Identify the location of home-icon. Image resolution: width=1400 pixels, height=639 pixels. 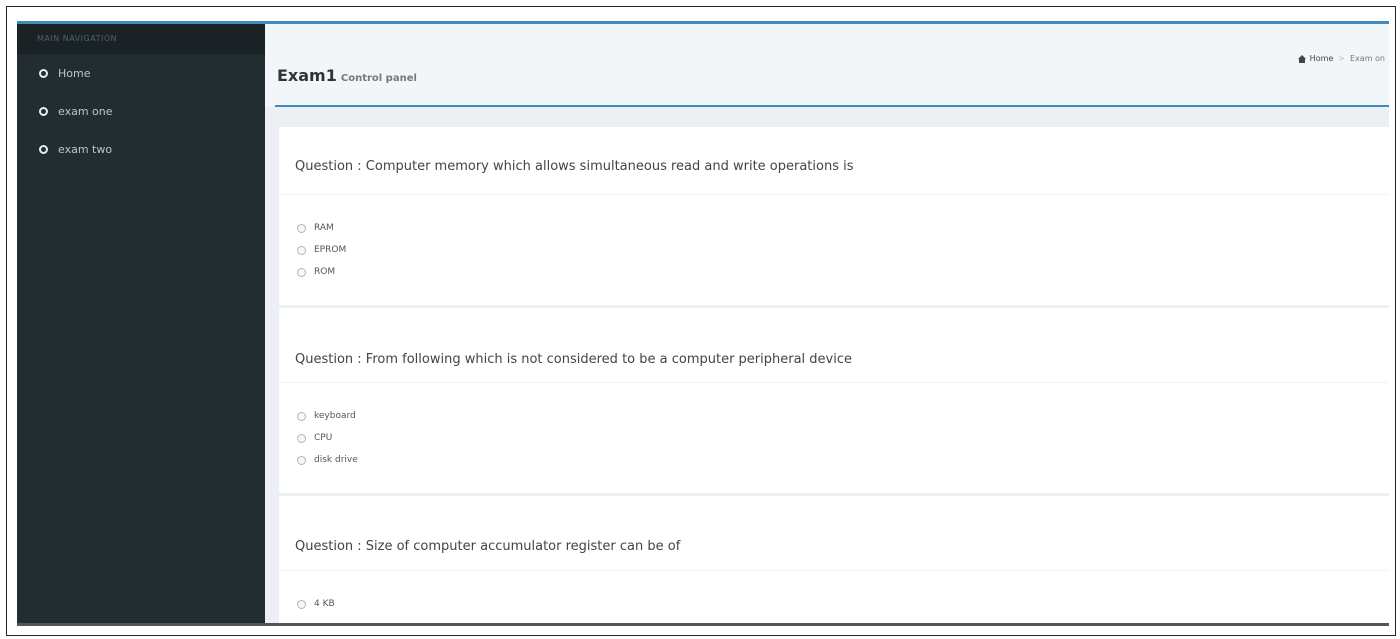
(1301, 58).